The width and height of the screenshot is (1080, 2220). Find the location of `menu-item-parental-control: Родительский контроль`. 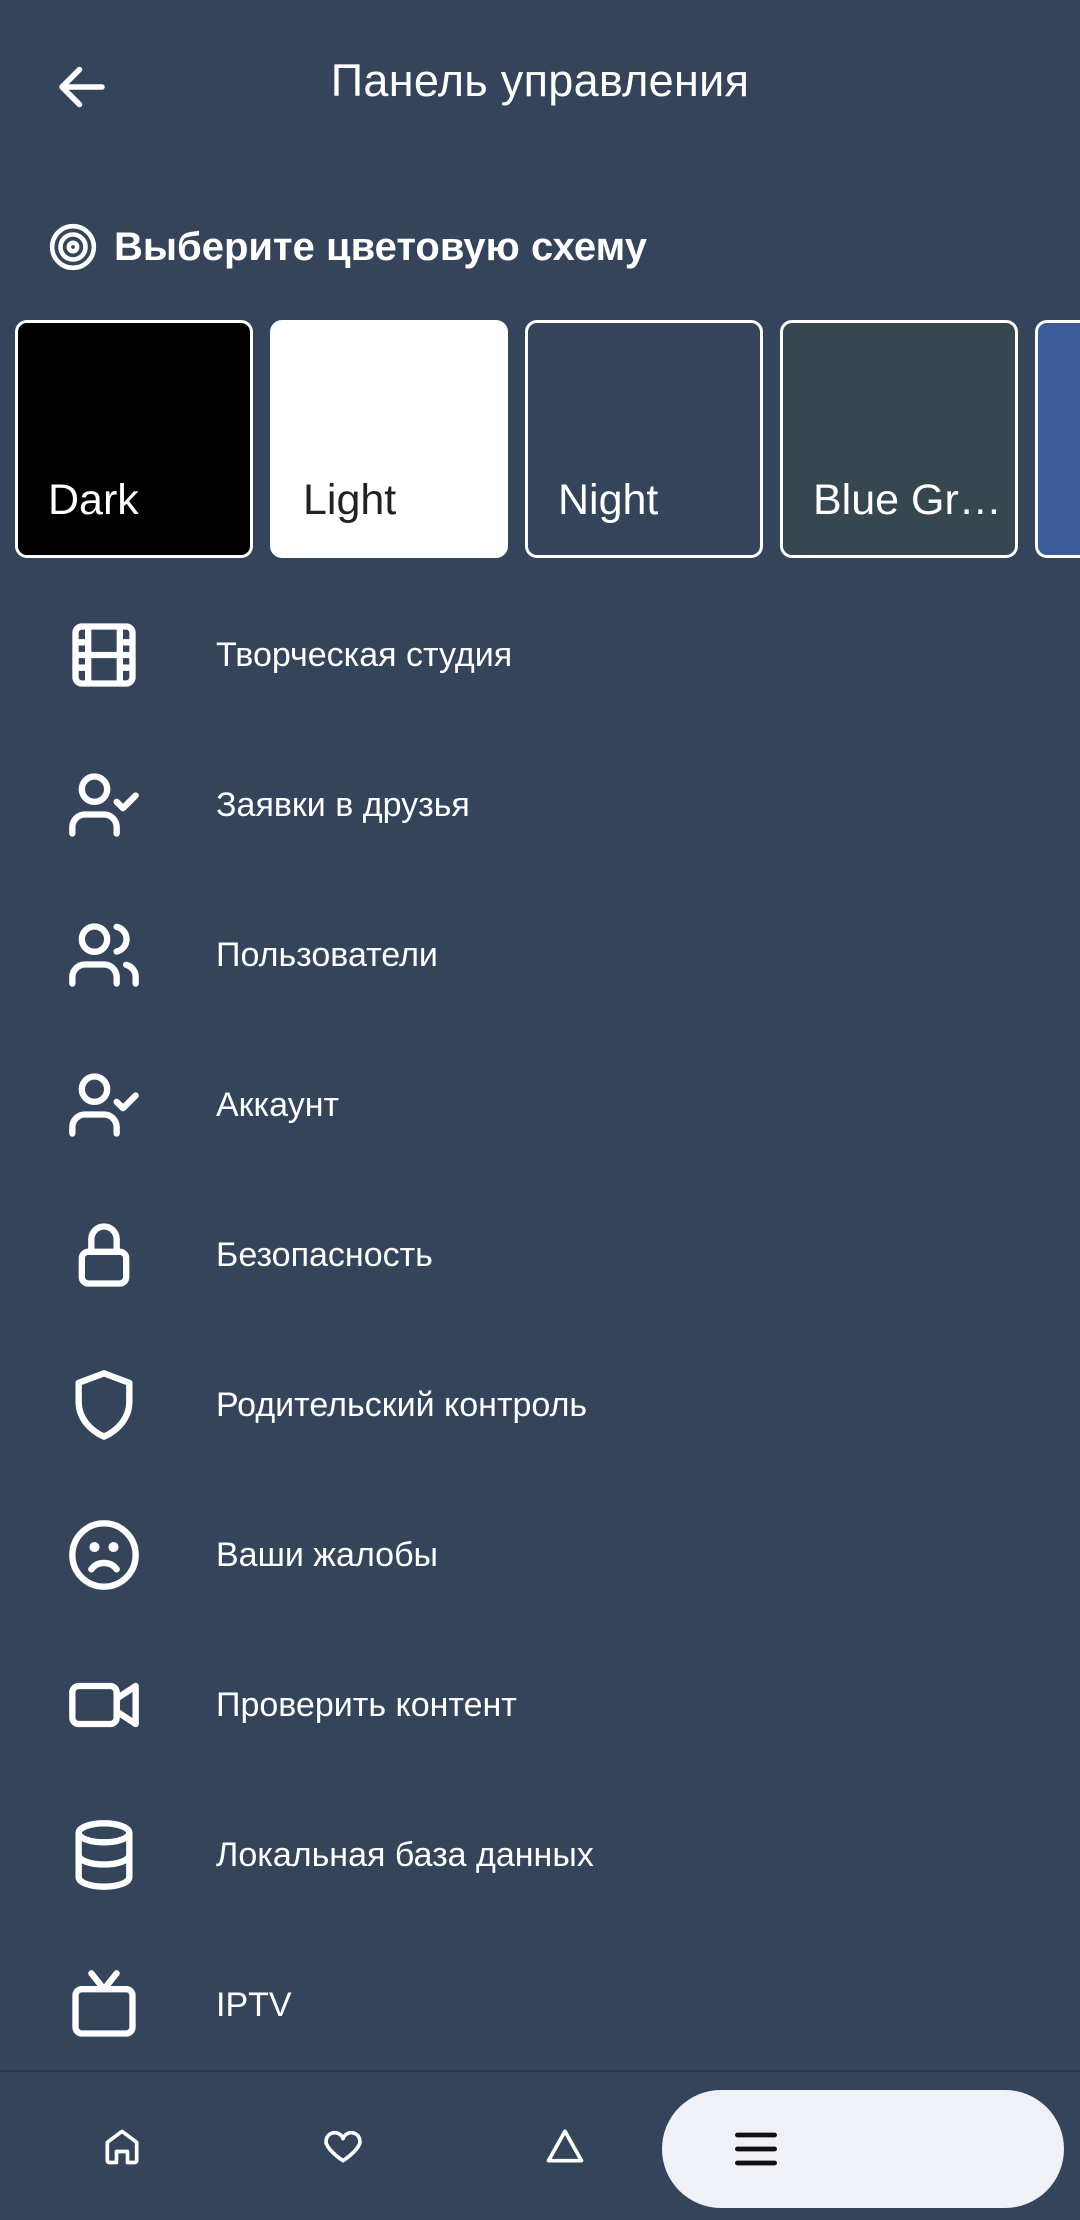

menu-item-parental-control: Родительский контроль is located at coordinates (540, 1405).